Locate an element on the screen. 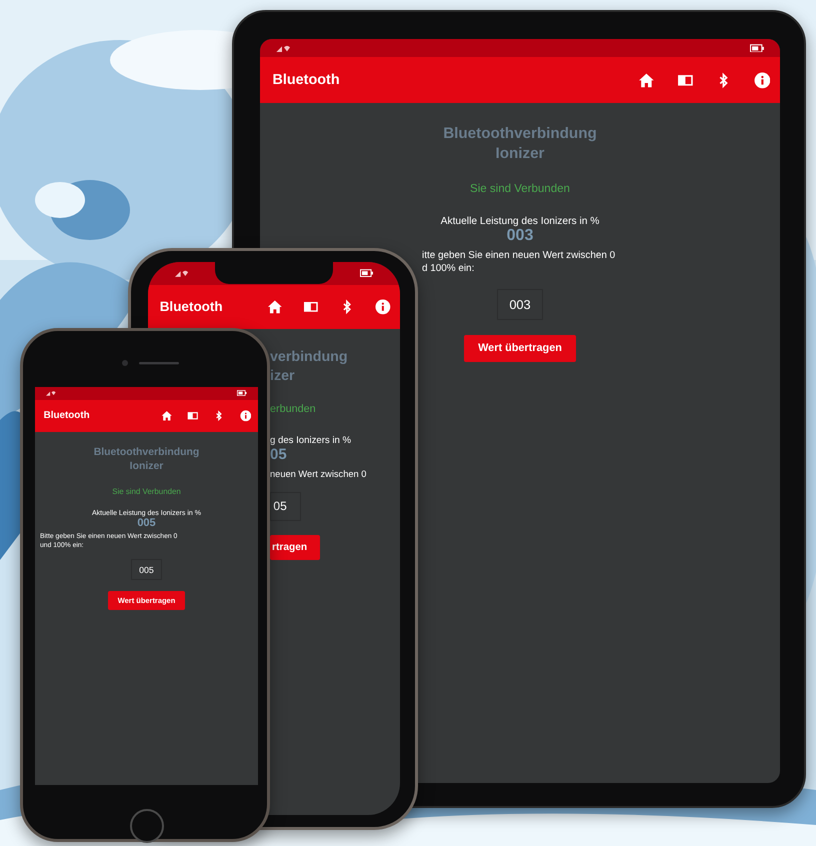 The height and width of the screenshot is (846, 816). input-field: 003 is located at coordinates (520, 304).